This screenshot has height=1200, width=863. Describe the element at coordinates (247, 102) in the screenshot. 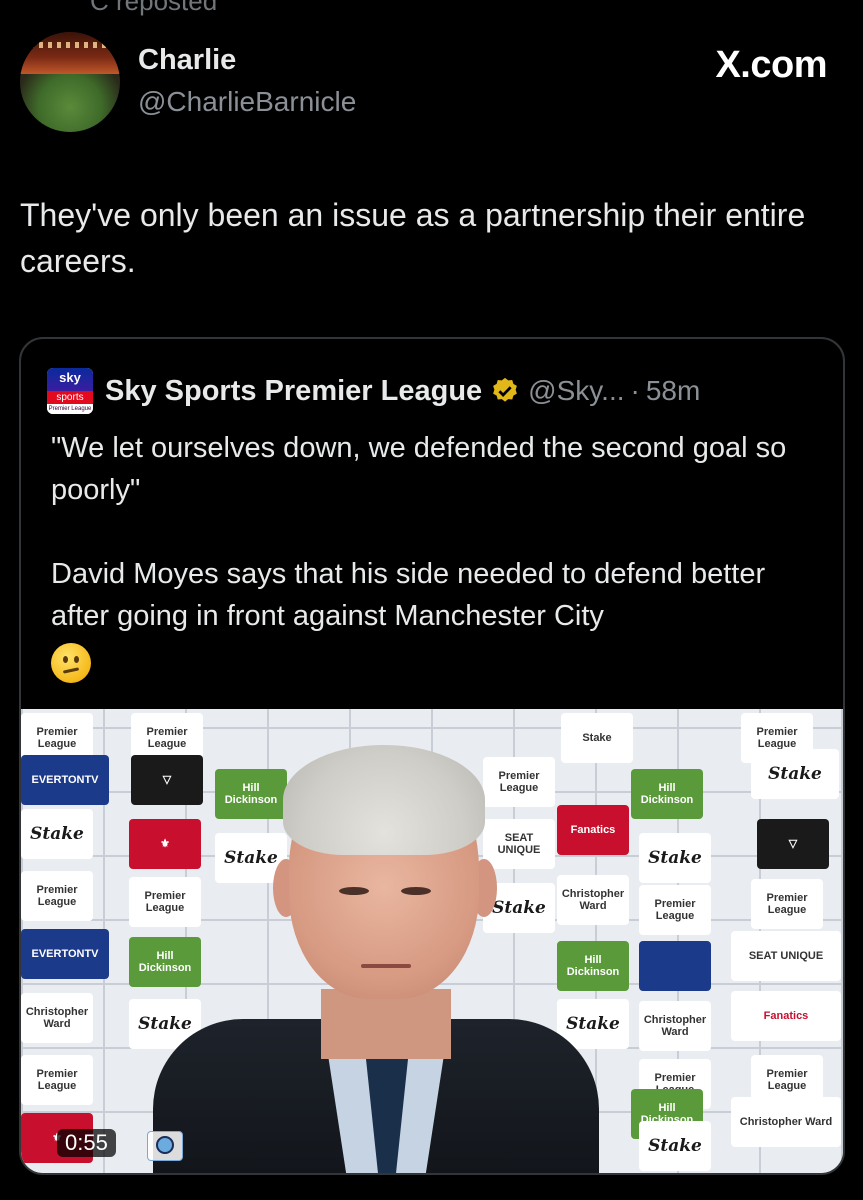

I see `author-handle: @CharlieBarnicle` at that location.